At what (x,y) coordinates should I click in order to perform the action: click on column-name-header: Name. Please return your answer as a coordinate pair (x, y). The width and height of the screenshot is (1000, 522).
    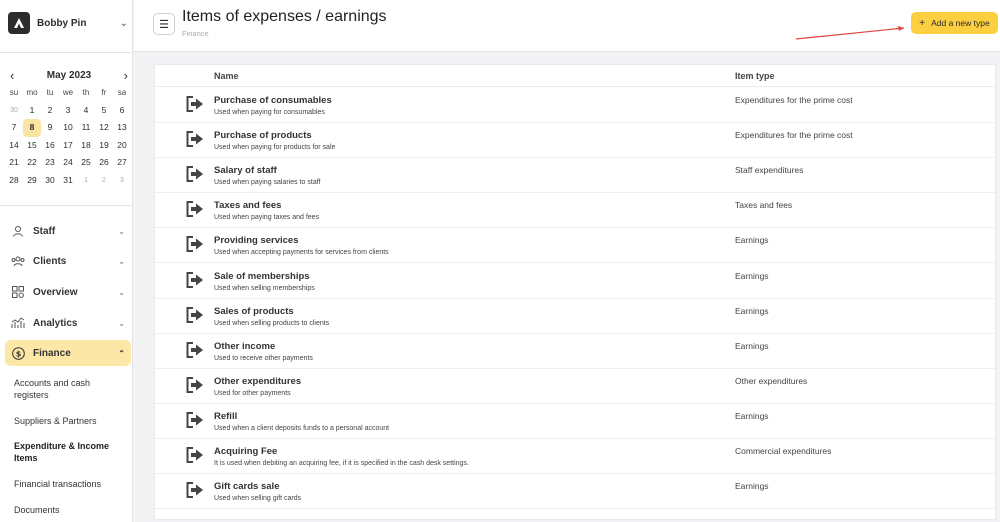
    Looking at the image, I should click on (226, 76).